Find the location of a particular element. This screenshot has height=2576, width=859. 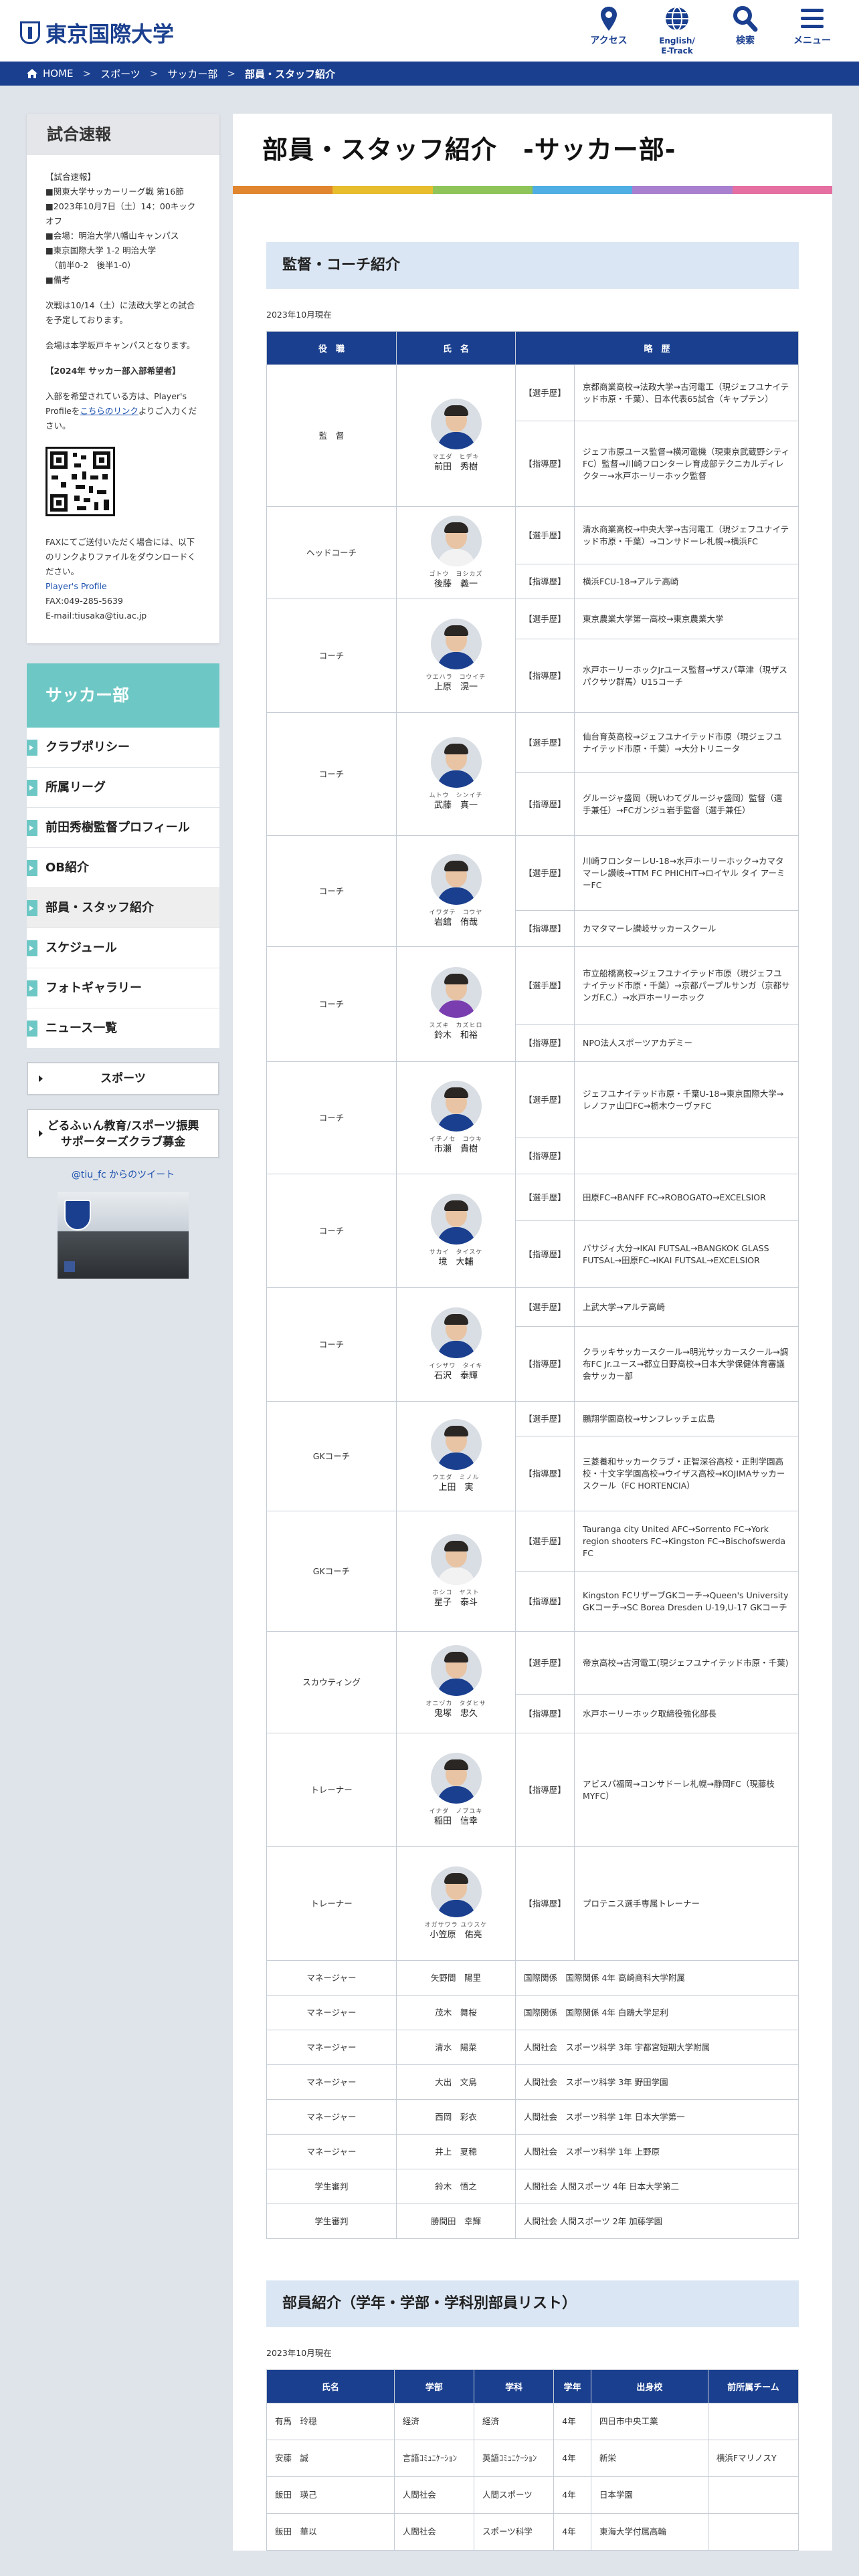

staff-as-of: 2023年10月現在 is located at coordinates (299, 315).